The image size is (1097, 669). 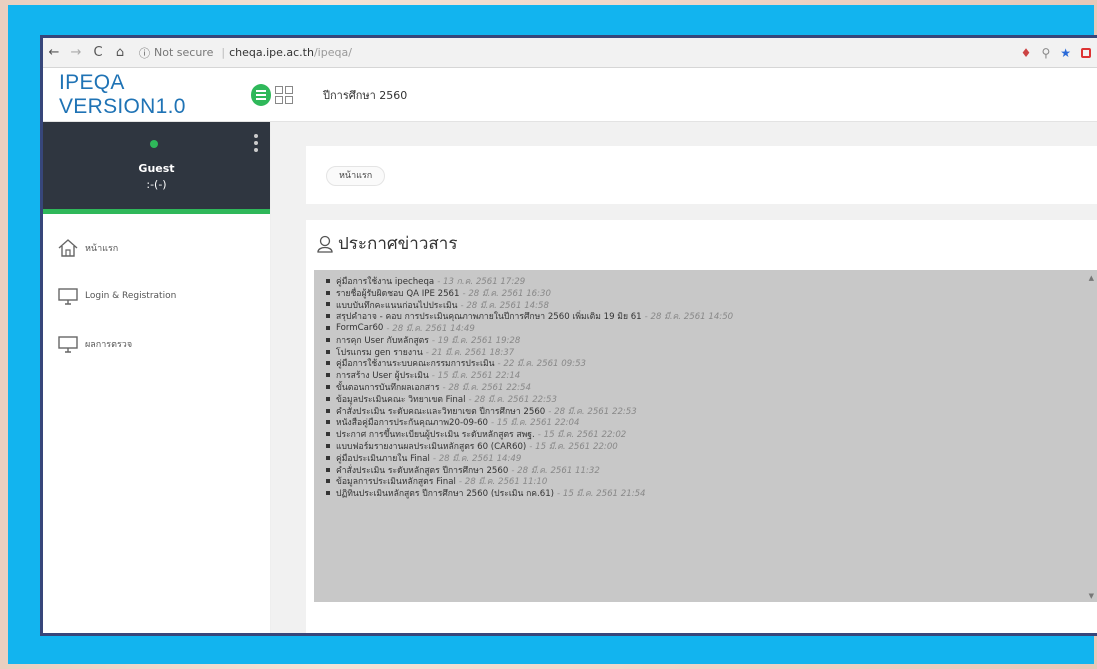 What do you see at coordinates (1026, 53) in the screenshot?
I see `extension-icon: ♦` at bounding box center [1026, 53].